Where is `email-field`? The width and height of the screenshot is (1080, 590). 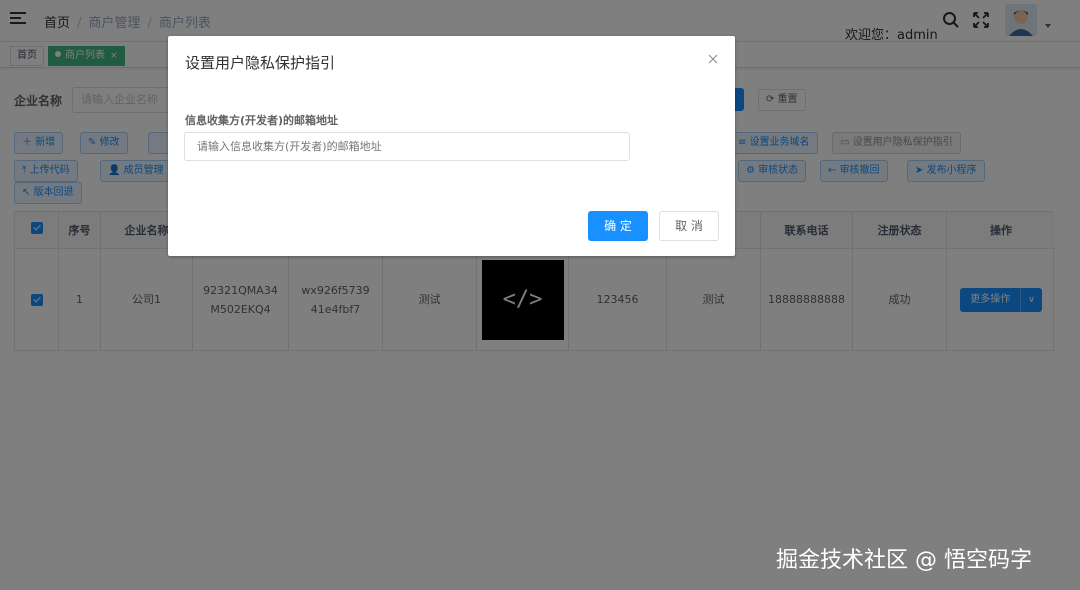
email-field is located at coordinates (407, 146).